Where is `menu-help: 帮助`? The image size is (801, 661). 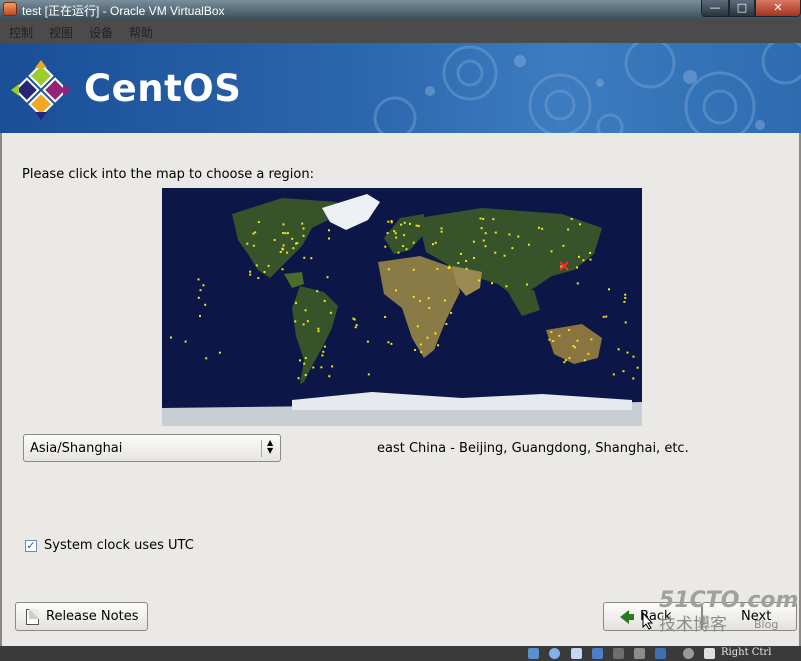
menu-help: 帮助 is located at coordinates (141, 32).